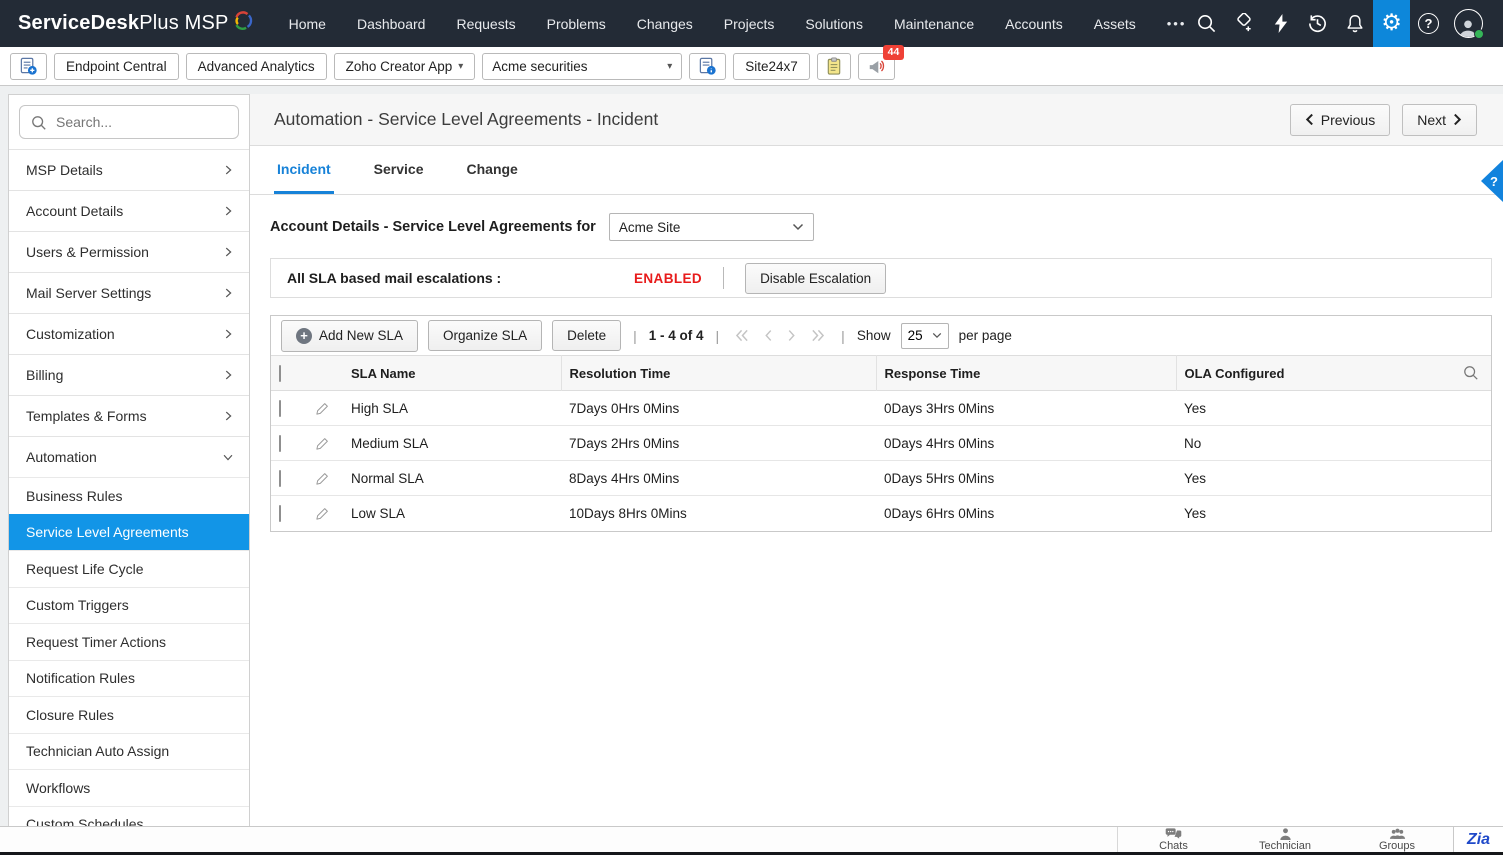  Describe the element at coordinates (129, 714) in the screenshot. I see `sidebar-item-closure-rules: Closure Rules` at that location.